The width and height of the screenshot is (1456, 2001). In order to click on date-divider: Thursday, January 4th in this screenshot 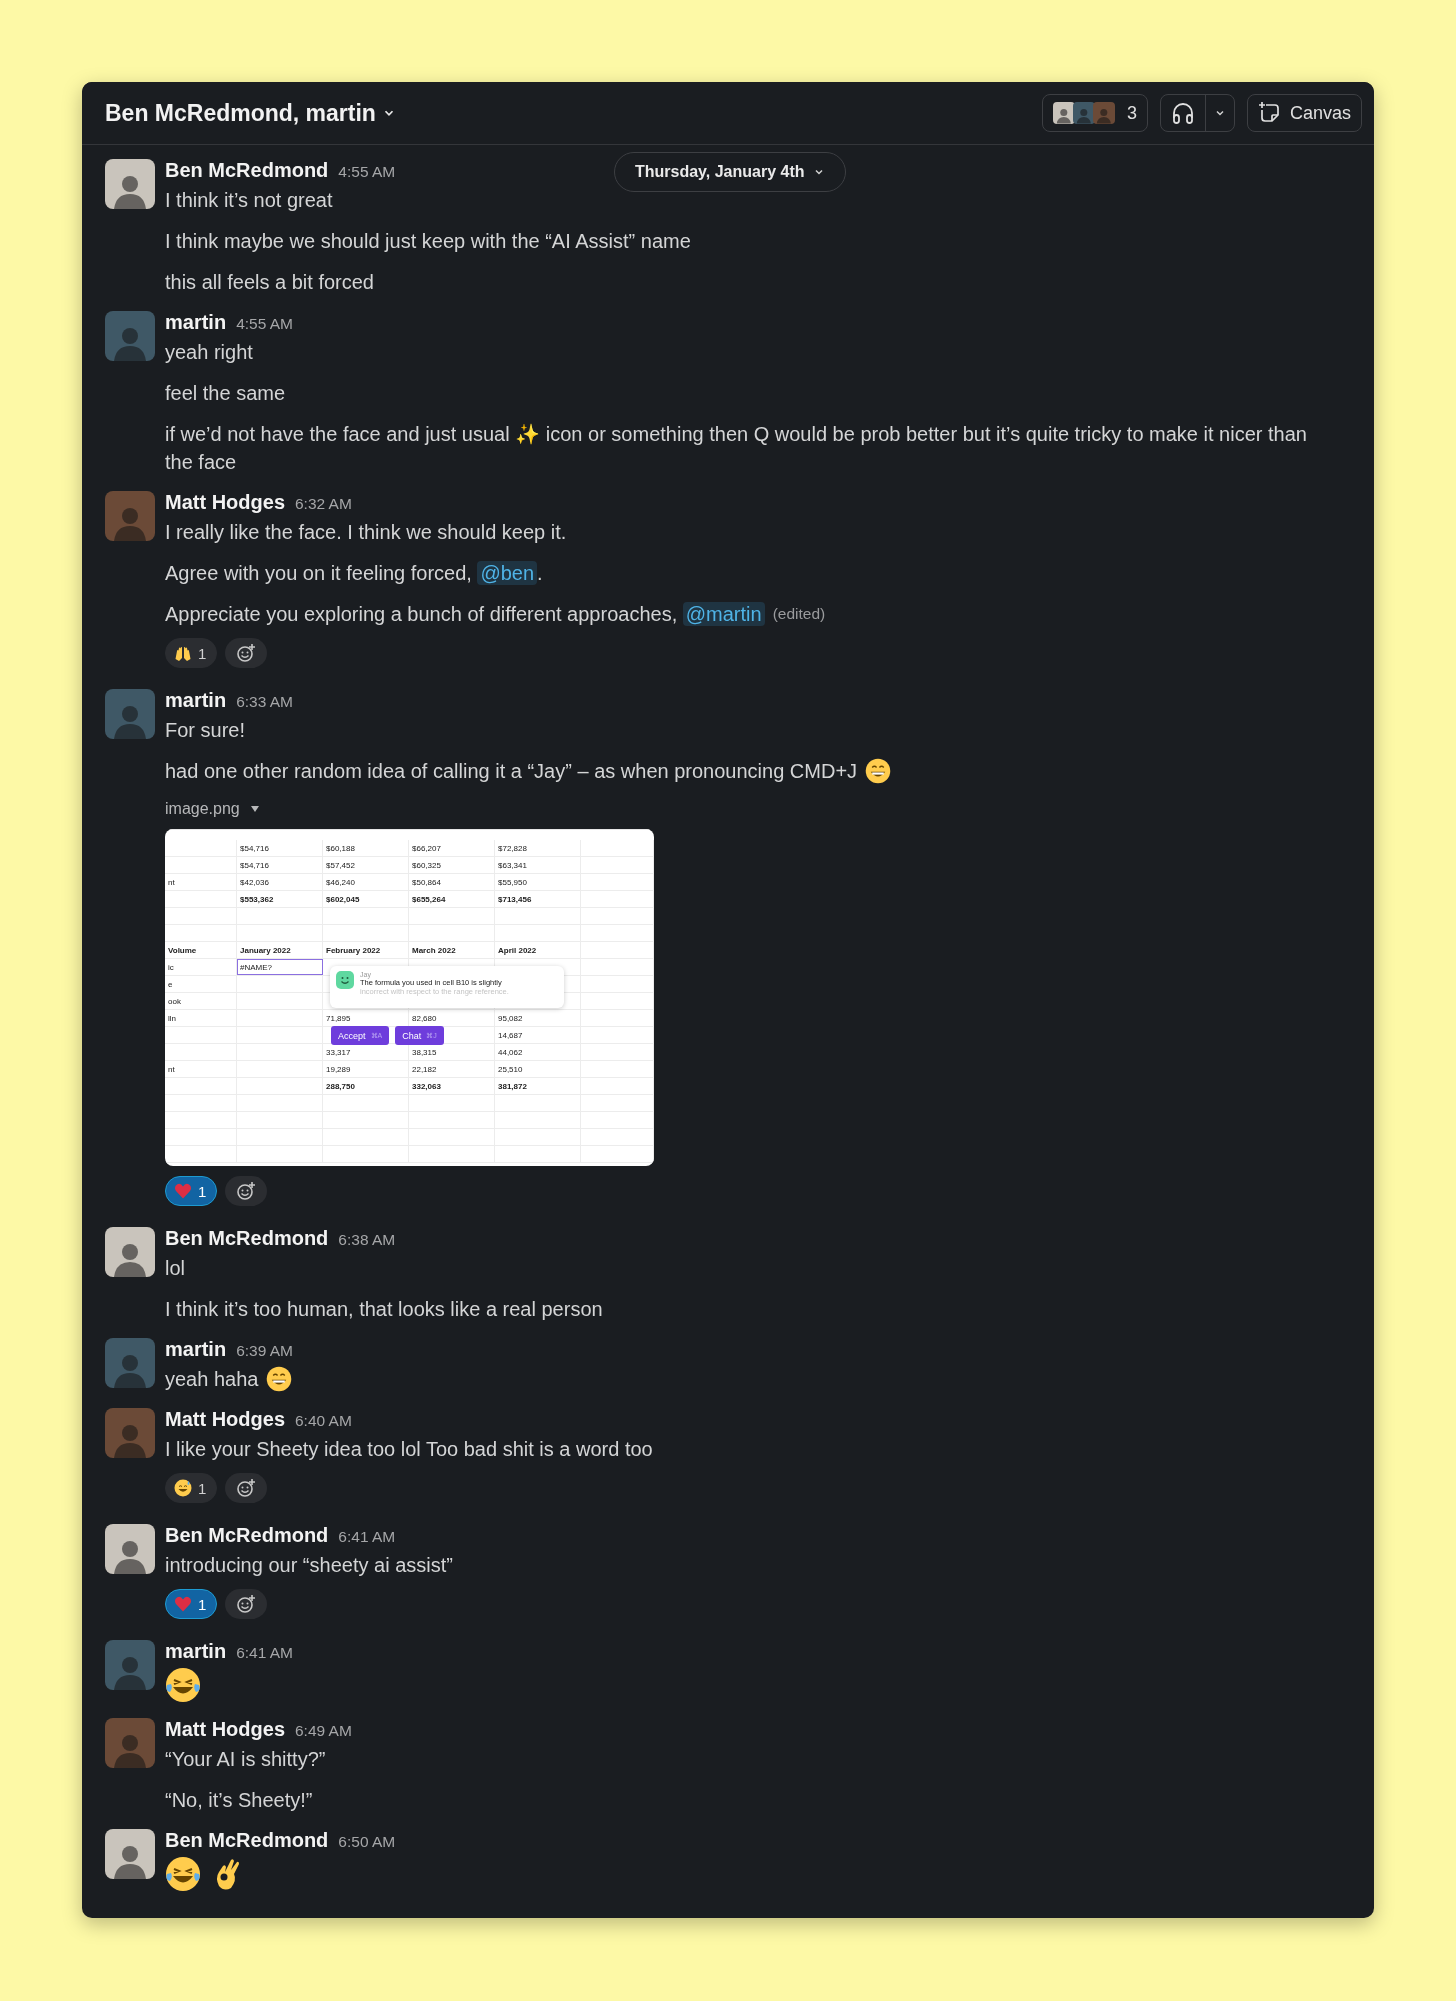, I will do `click(730, 172)`.